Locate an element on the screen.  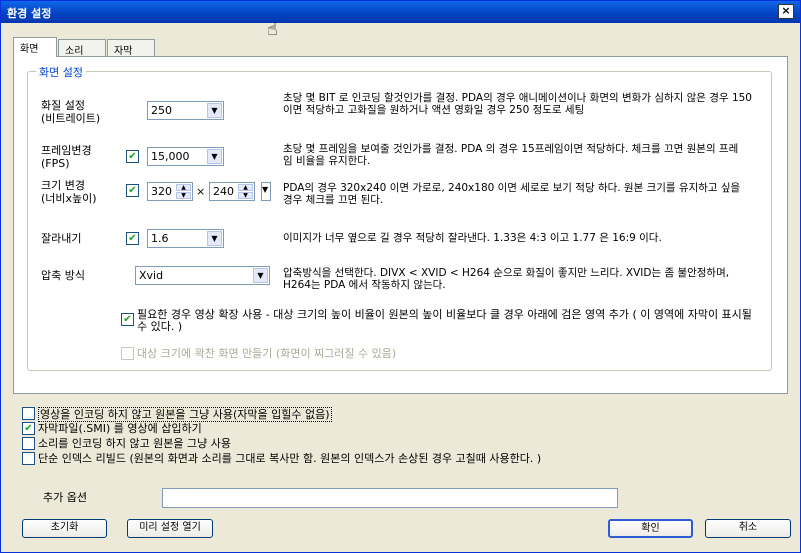
width-value: 320 is located at coordinates (161, 191).